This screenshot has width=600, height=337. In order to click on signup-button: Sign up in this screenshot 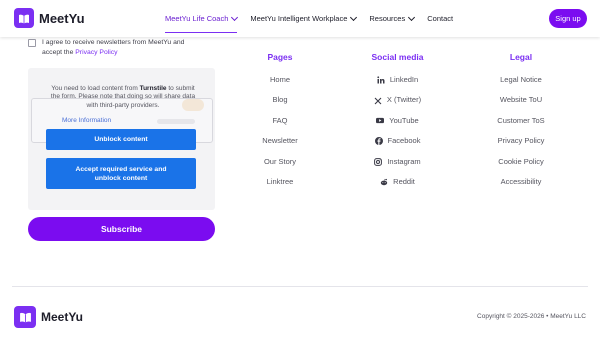, I will do `click(568, 18)`.